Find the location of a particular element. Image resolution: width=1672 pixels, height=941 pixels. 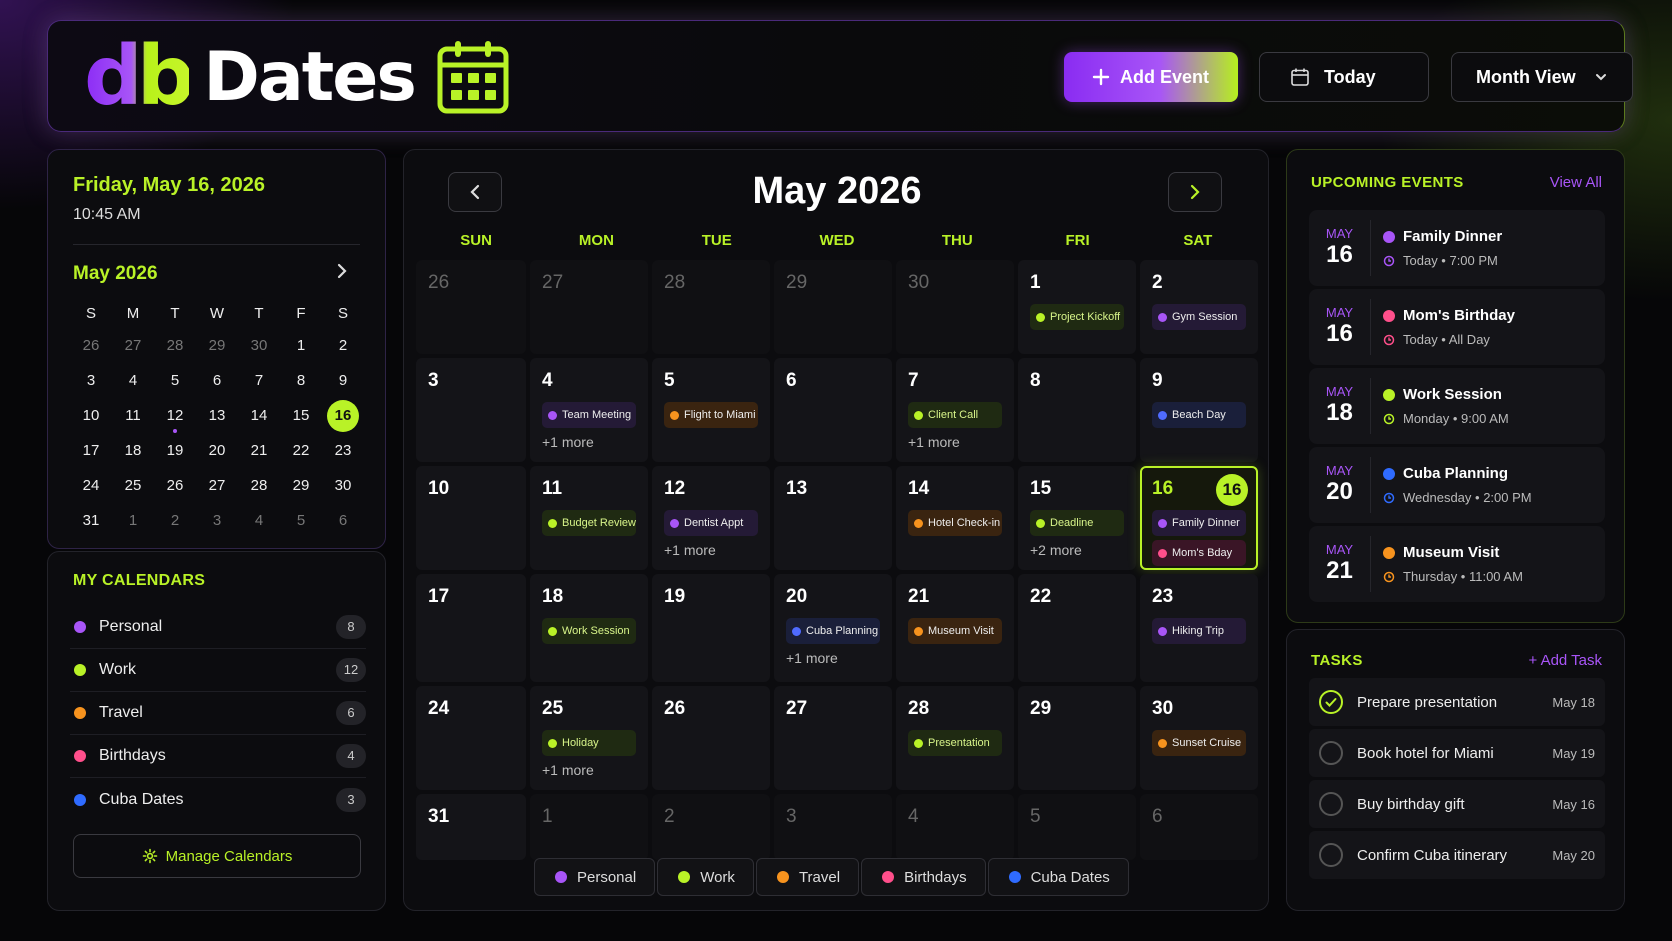

mini-day: 20 is located at coordinates (217, 452).